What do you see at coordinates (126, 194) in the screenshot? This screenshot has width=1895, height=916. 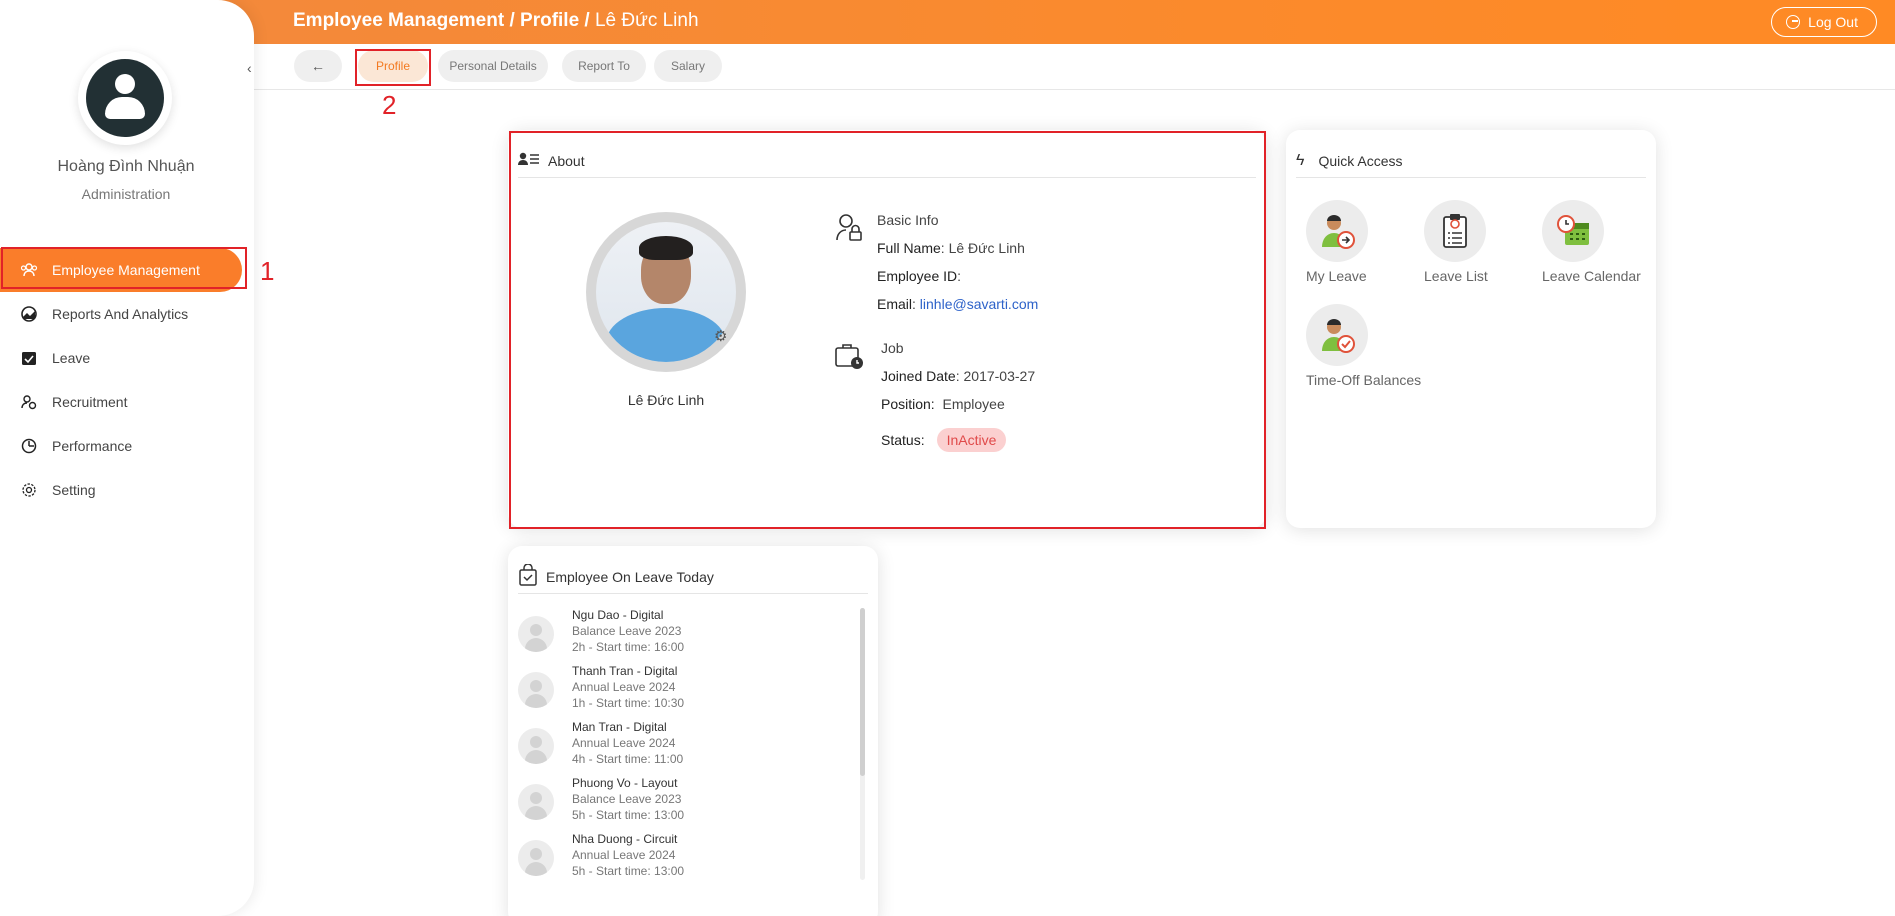 I see `user-role: Administration` at bounding box center [126, 194].